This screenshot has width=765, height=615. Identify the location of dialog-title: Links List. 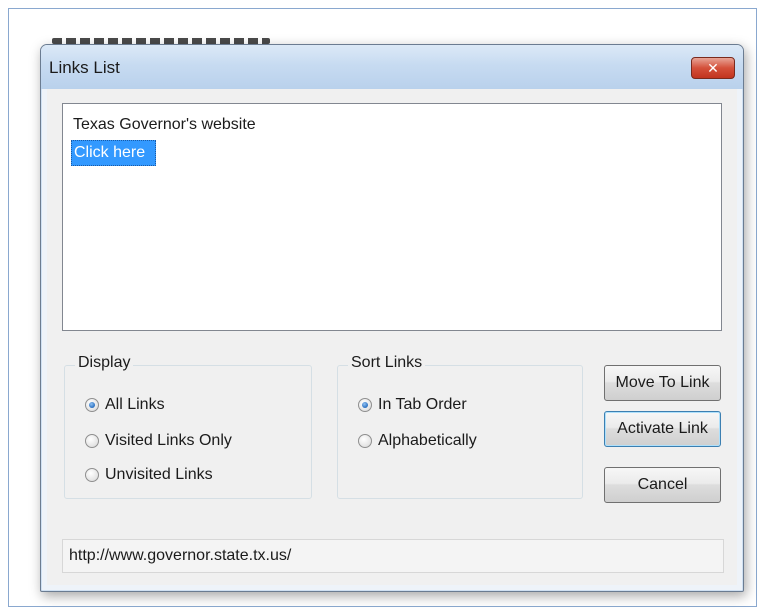
(84, 67).